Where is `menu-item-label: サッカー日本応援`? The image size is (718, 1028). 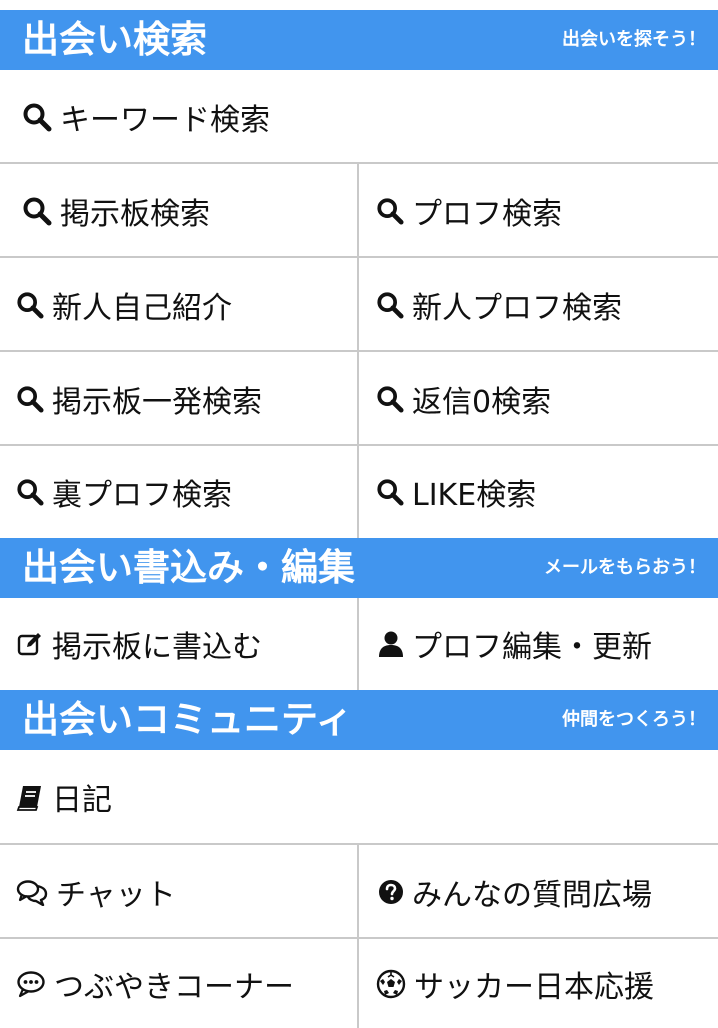 menu-item-label: サッカー日本応援 is located at coordinates (534, 987).